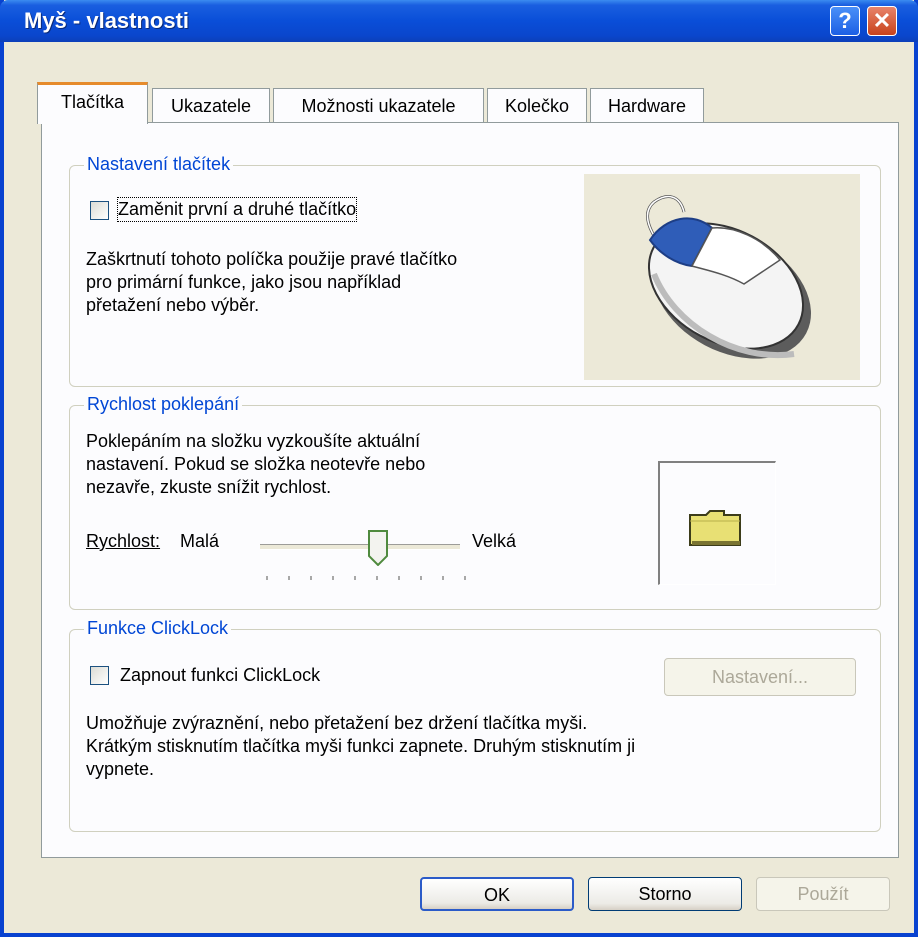 This screenshot has width=918, height=937. I want to click on button-config-legend: Nastavení tlačítek, so click(159, 164).